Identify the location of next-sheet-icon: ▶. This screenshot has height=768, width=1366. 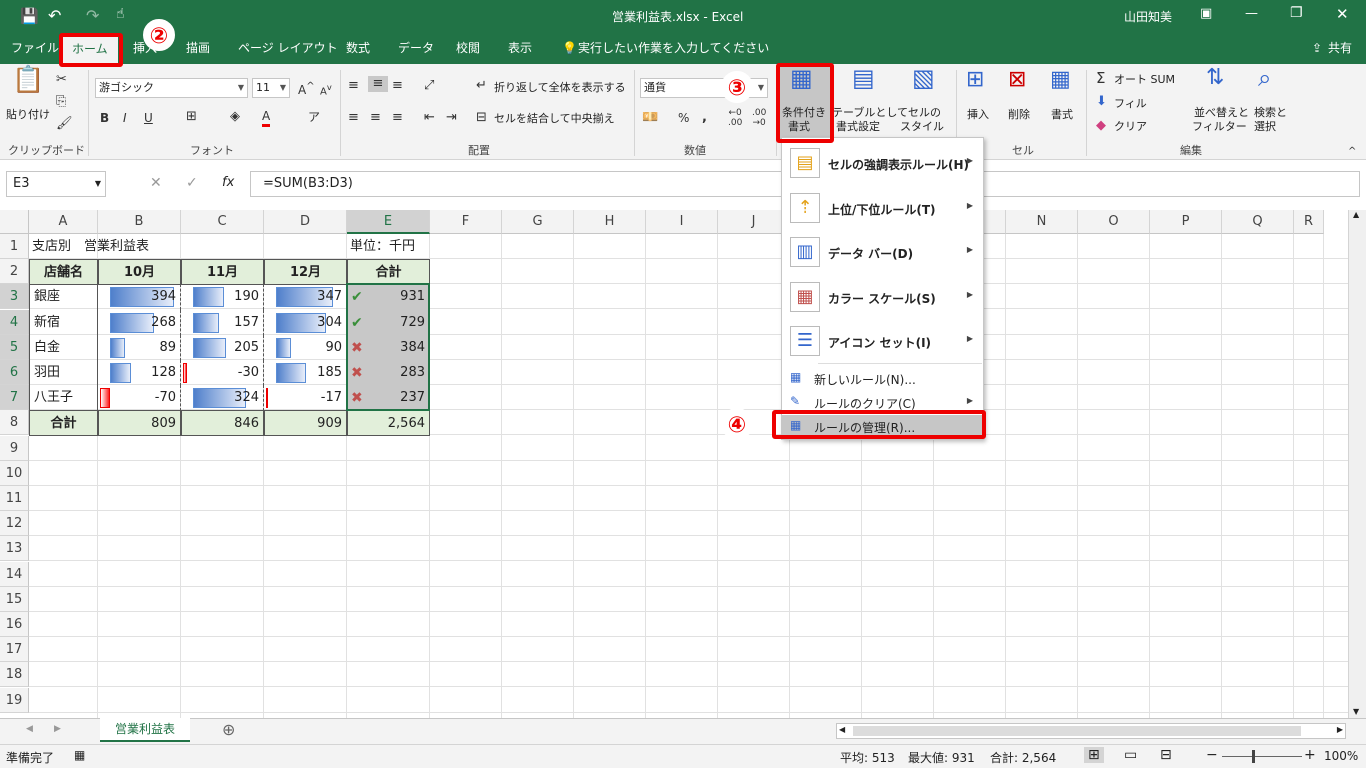
(57, 729).